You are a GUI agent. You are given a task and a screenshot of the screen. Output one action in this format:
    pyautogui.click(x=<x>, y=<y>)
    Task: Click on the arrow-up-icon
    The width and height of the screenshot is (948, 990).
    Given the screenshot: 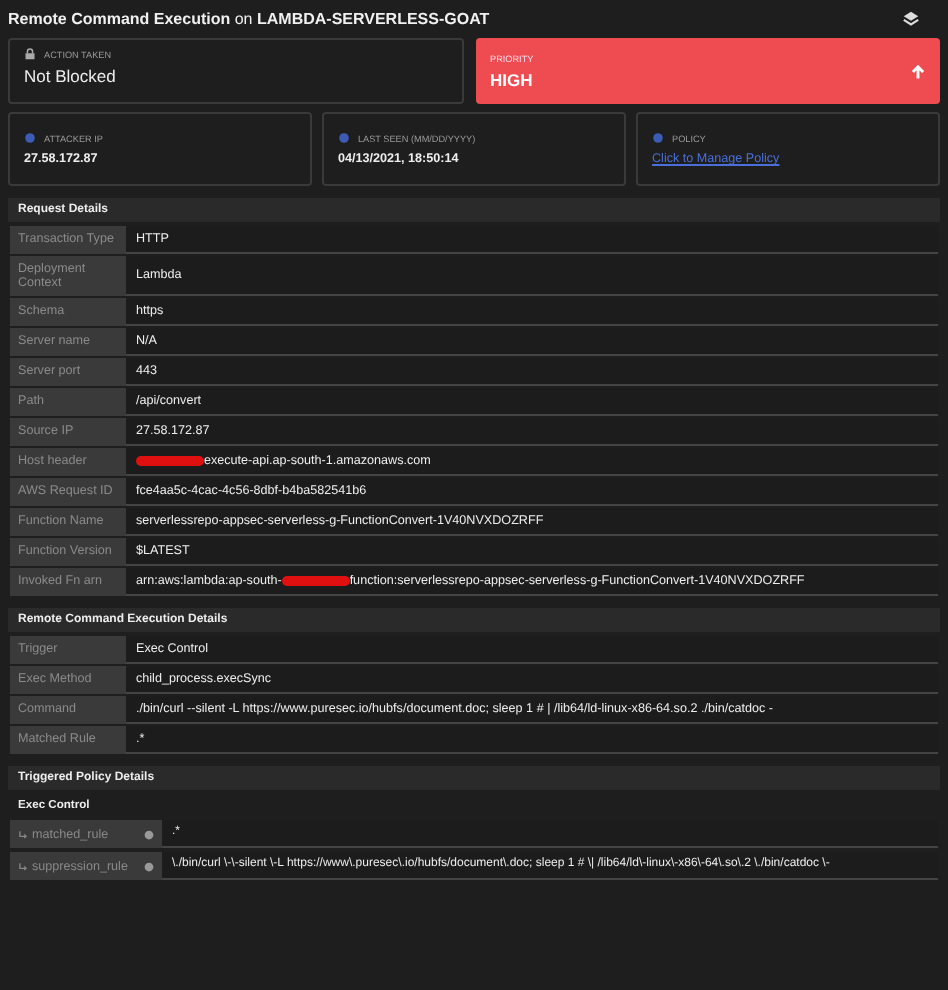 What is the action you would take?
    pyautogui.click(x=918, y=71)
    